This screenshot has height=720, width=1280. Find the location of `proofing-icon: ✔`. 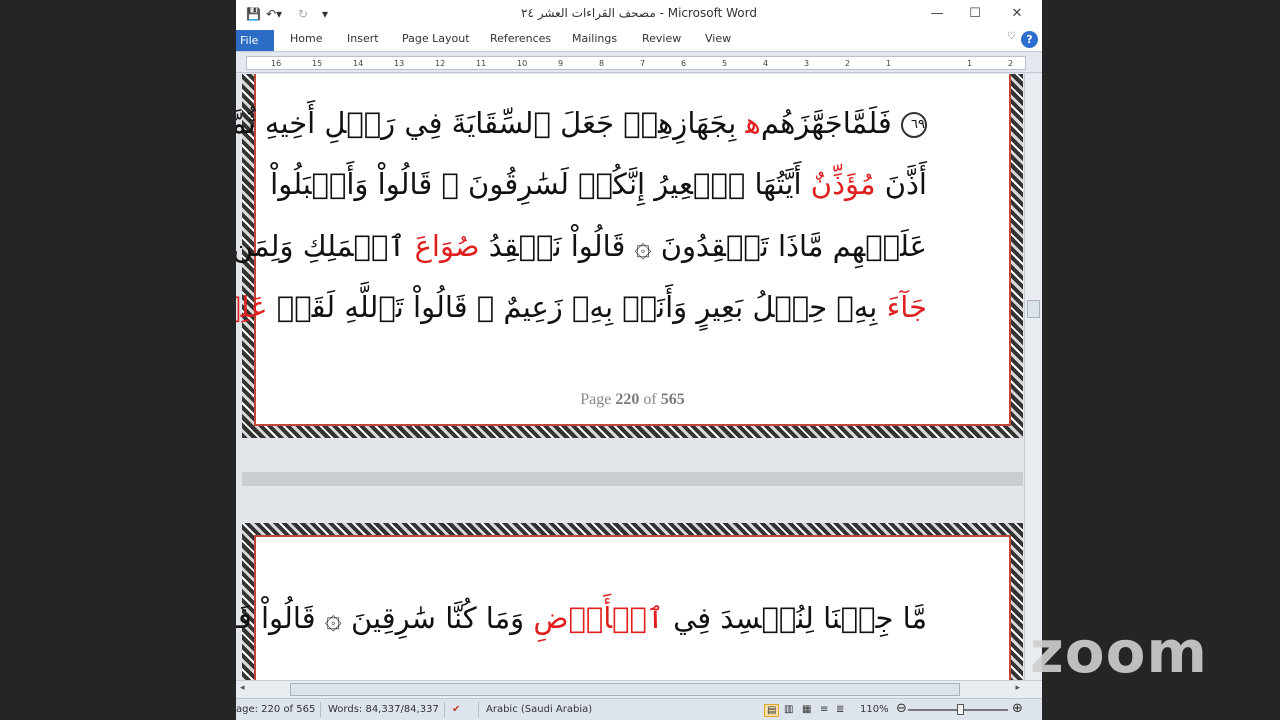

proofing-icon: ✔ is located at coordinates (456, 709).